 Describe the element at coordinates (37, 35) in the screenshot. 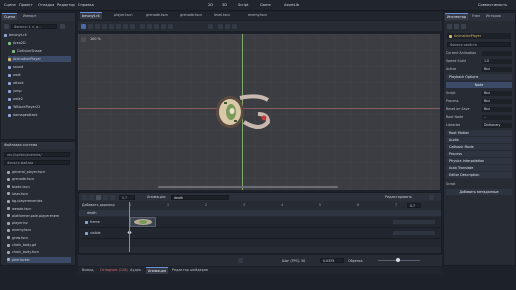

I see `scene-node-0: bmonyt.r4` at that location.